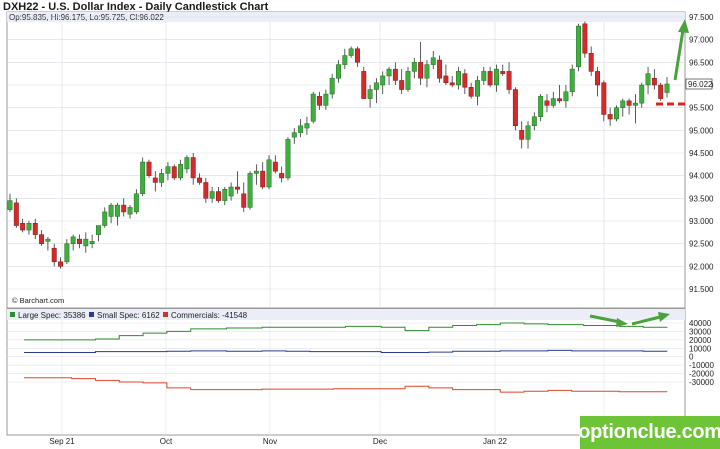 This screenshot has height=449, width=720. I want to click on date-tick-label: Dec, so click(380, 441).